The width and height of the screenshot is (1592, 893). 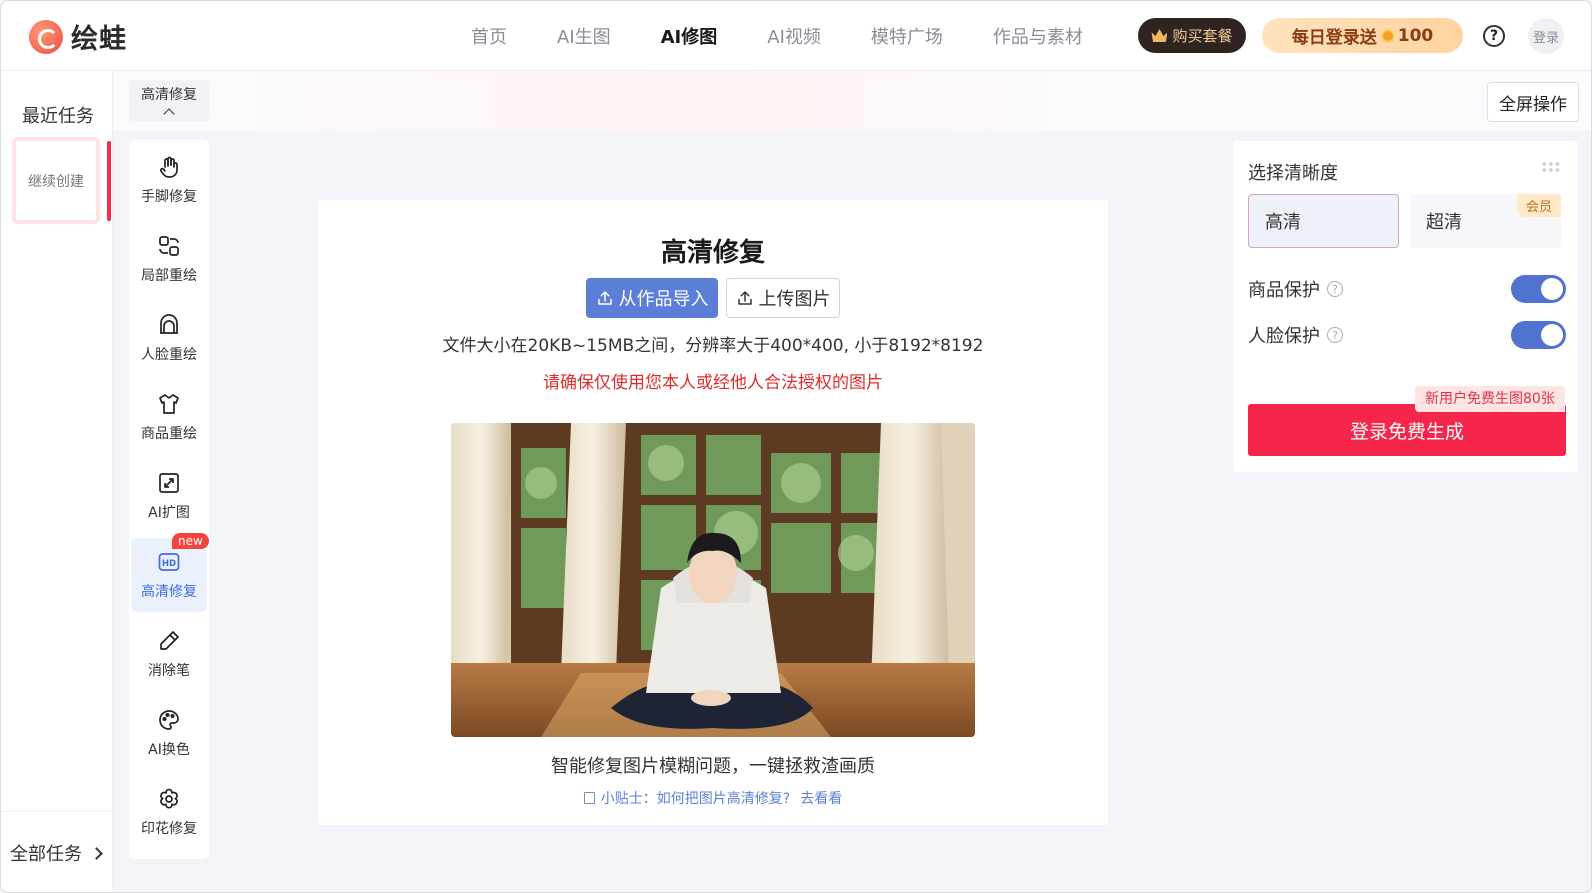 I want to click on upload-label: 上传图片, so click(x=794, y=299).